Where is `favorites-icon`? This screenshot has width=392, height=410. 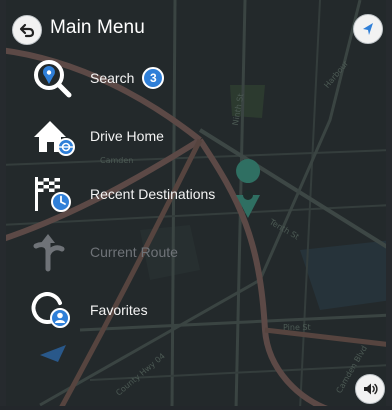
favorites-icon is located at coordinates (55, 310).